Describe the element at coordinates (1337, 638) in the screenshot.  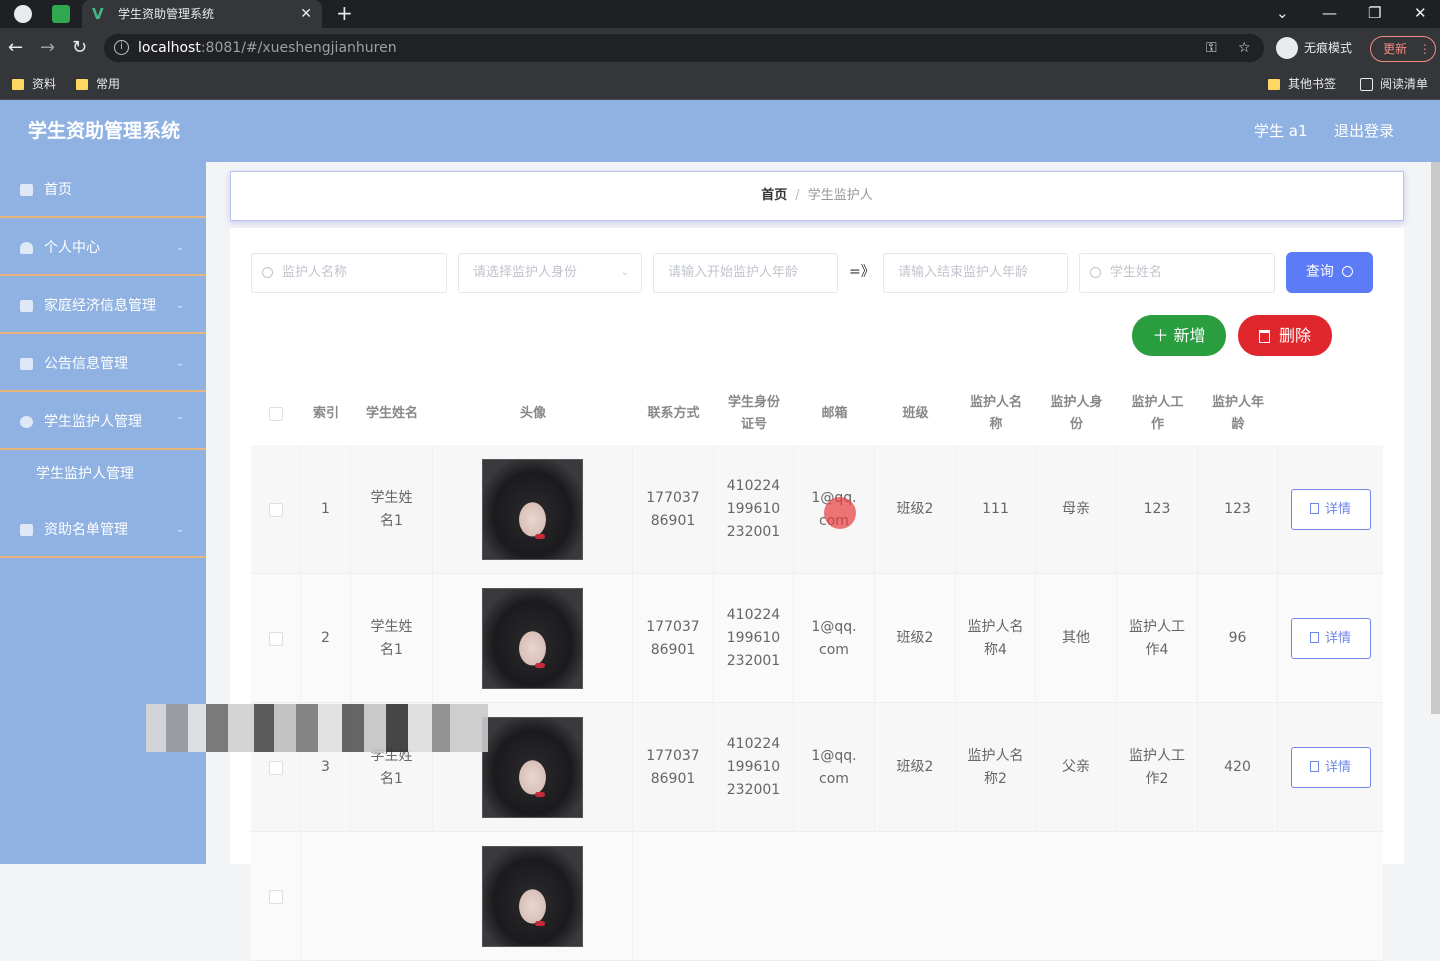
I see `detail-label: 详情` at that location.